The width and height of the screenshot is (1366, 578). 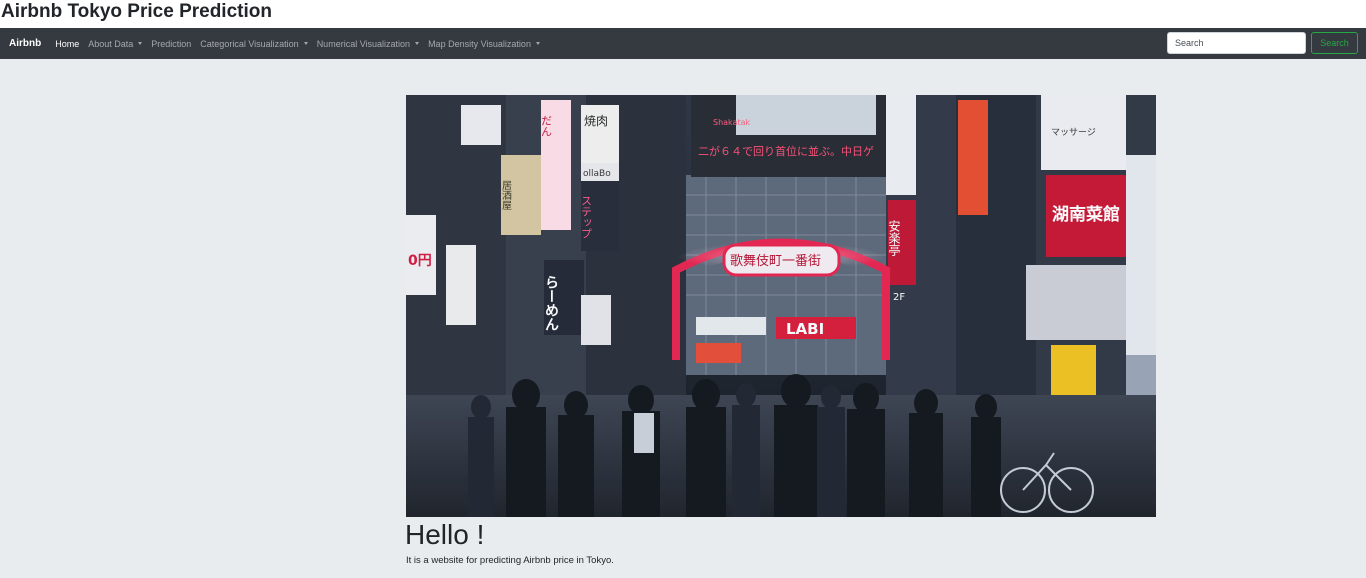 What do you see at coordinates (249, 43) in the screenshot?
I see `nav-item-label: Categorical Visualization` at bounding box center [249, 43].